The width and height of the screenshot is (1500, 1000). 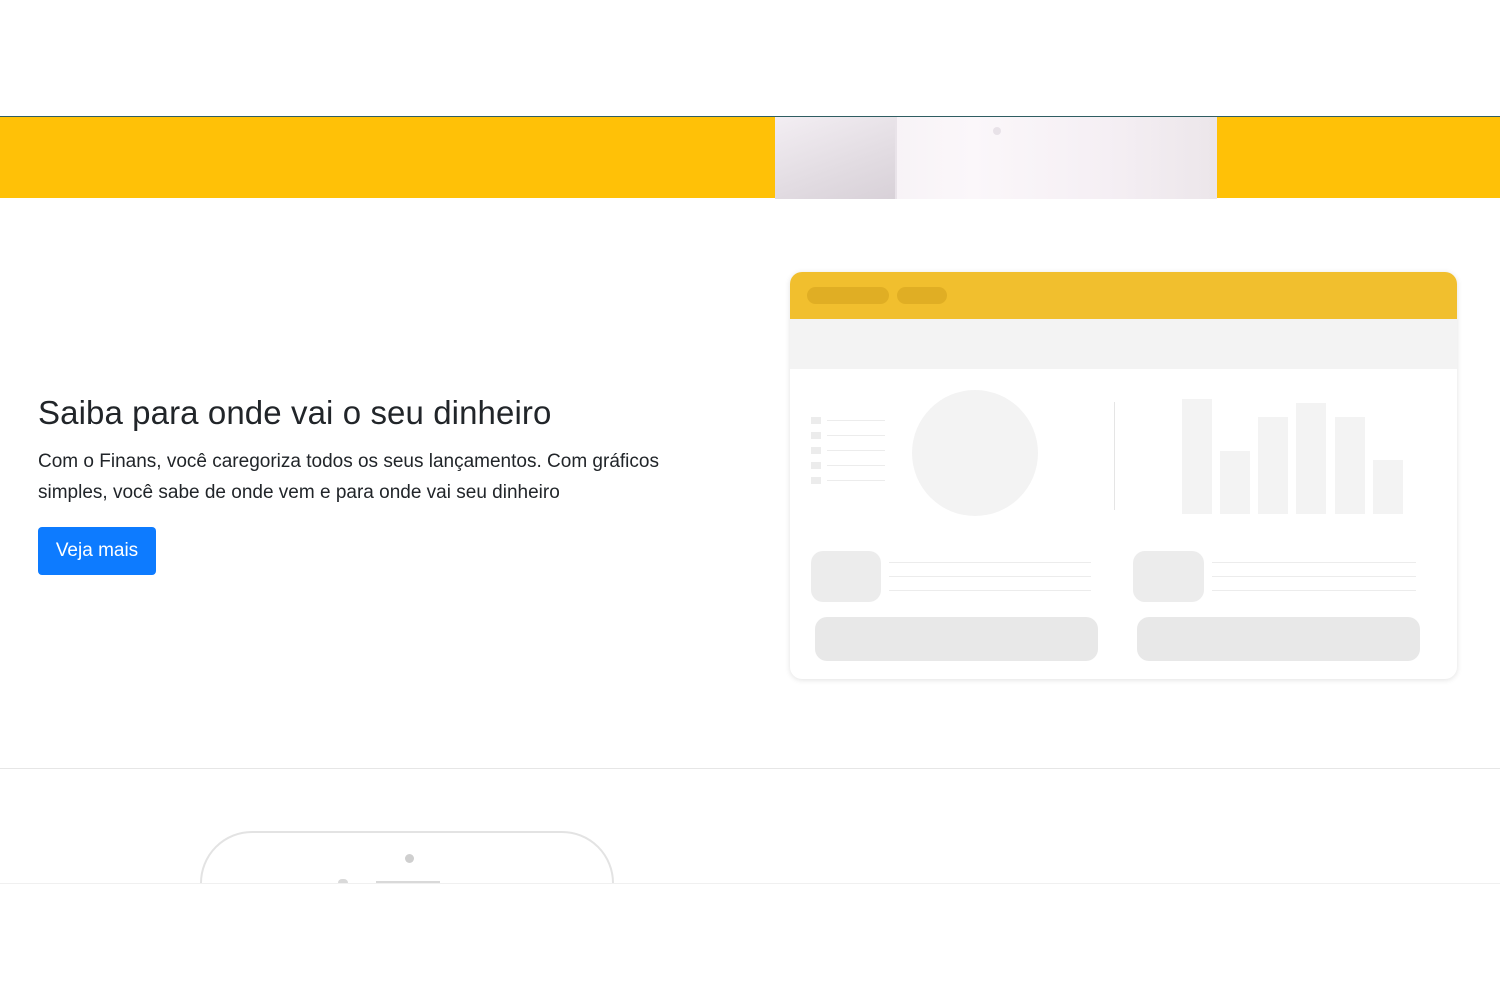 What do you see at coordinates (409, 858) in the screenshot?
I see `device-camera-dot` at bounding box center [409, 858].